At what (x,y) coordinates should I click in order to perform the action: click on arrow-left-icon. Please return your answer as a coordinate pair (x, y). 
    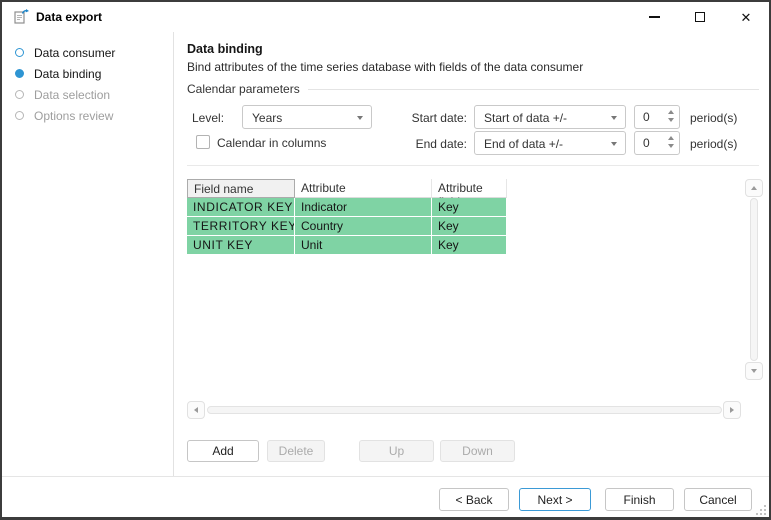
    Looking at the image, I should click on (196, 410).